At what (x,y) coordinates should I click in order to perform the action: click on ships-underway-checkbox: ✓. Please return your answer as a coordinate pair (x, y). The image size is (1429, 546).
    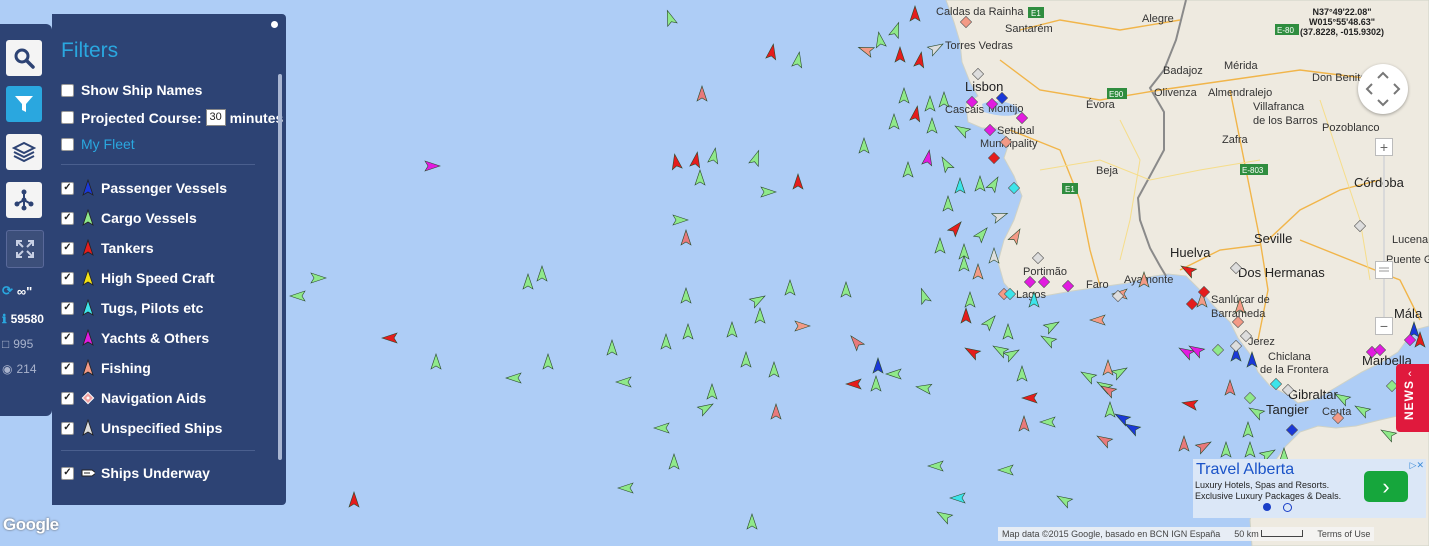
    Looking at the image, I should click on (67, 473).